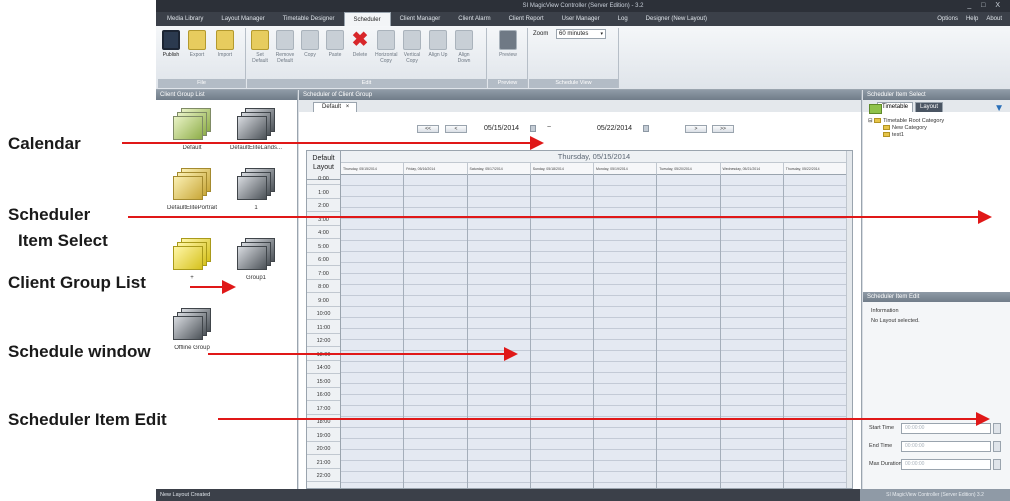 This screenshot has width=1010, height=501. Describe the element at coordinates (623, 19) in the screenshot. I see `menu-item-log: Log` at that location.